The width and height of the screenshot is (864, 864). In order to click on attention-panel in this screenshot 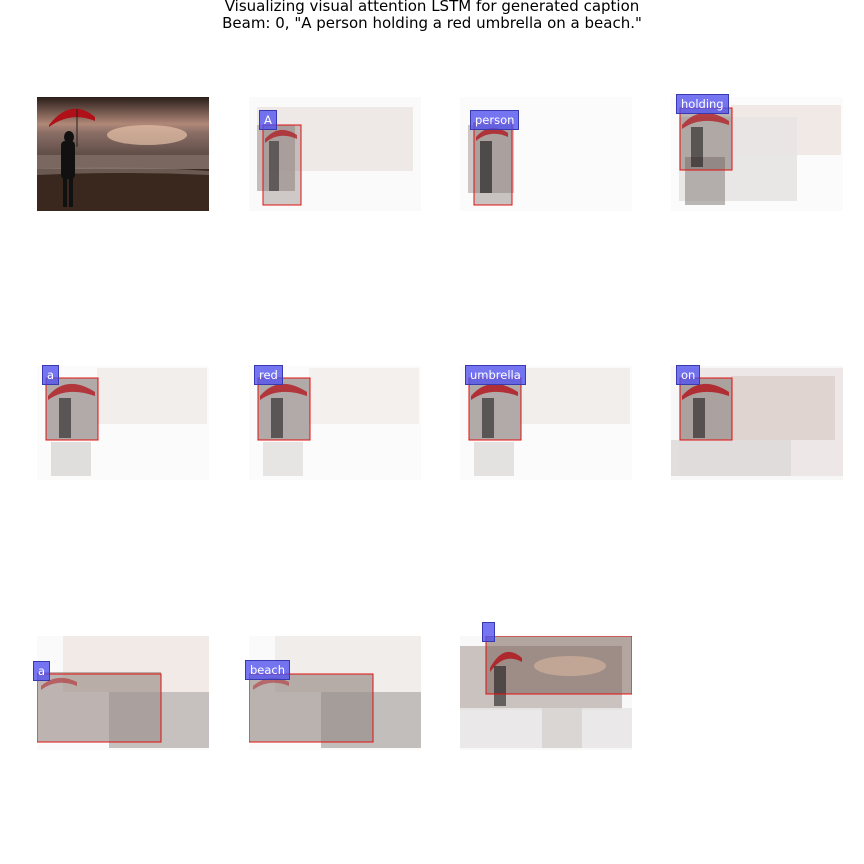, I will do `click(546, 686)`.